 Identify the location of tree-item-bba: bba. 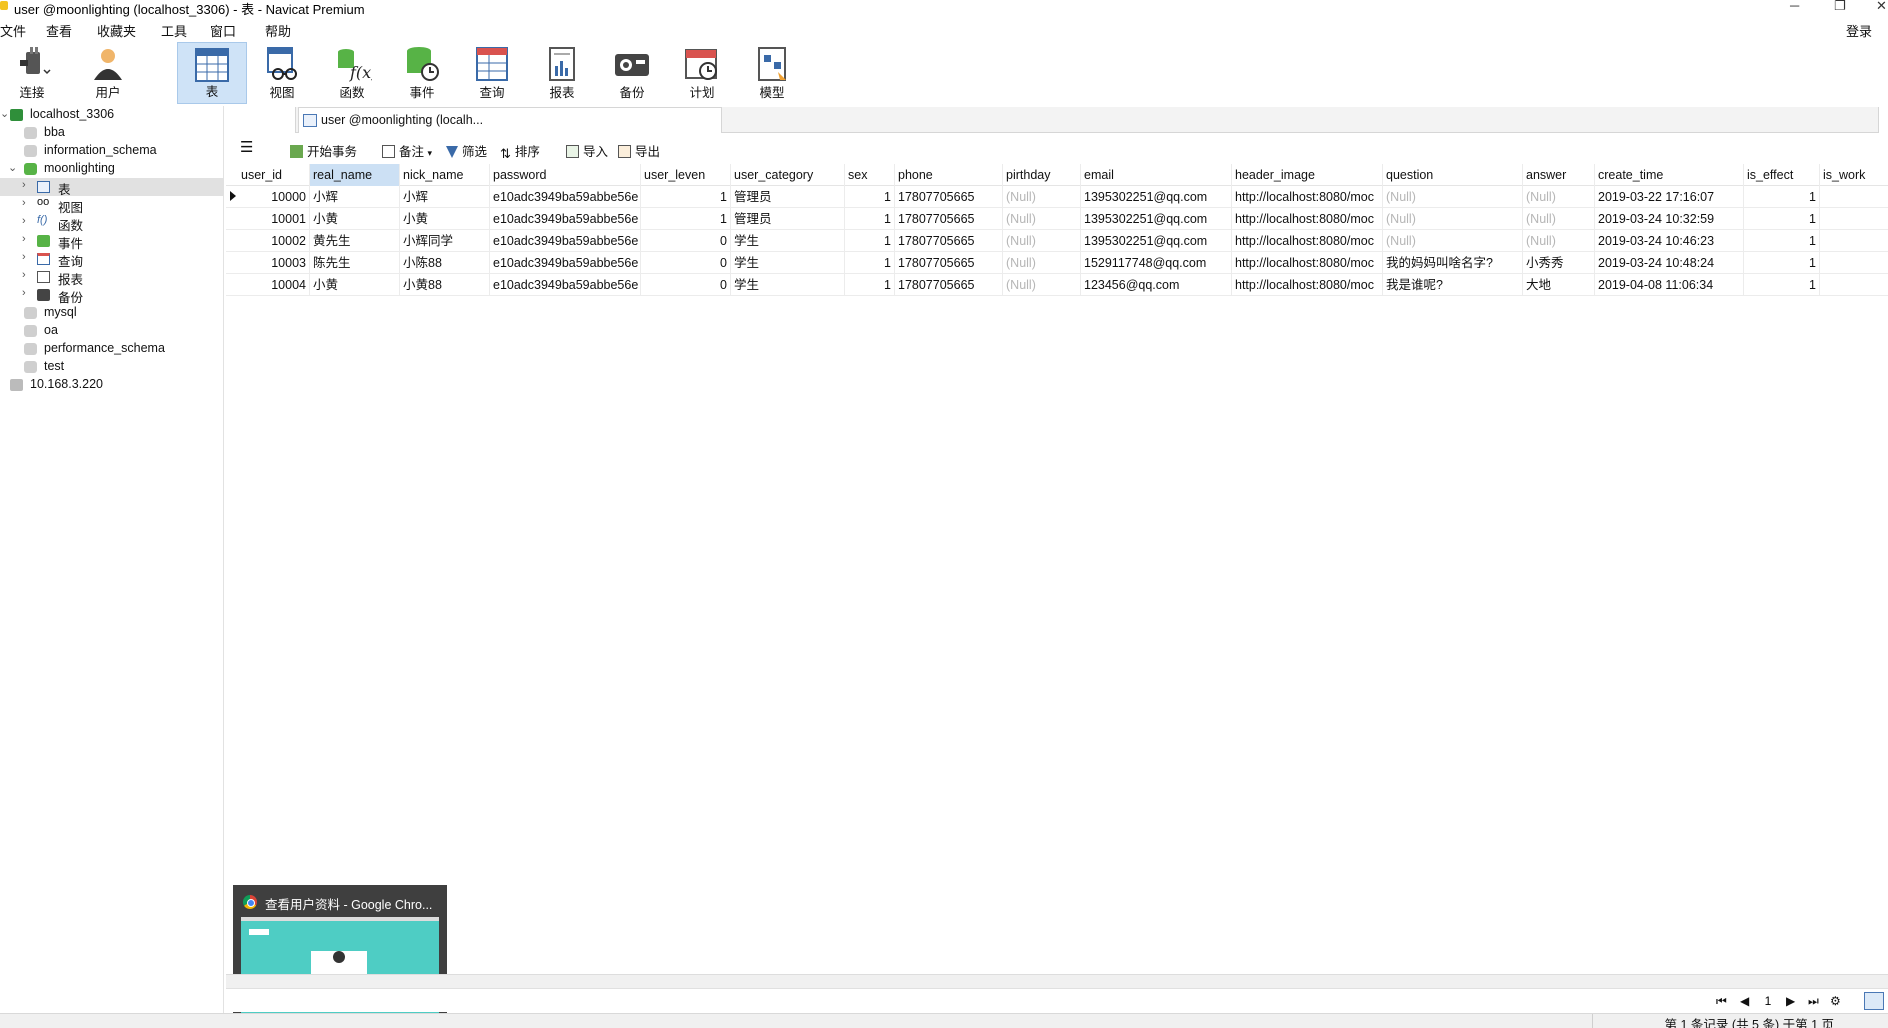
(112, 133).